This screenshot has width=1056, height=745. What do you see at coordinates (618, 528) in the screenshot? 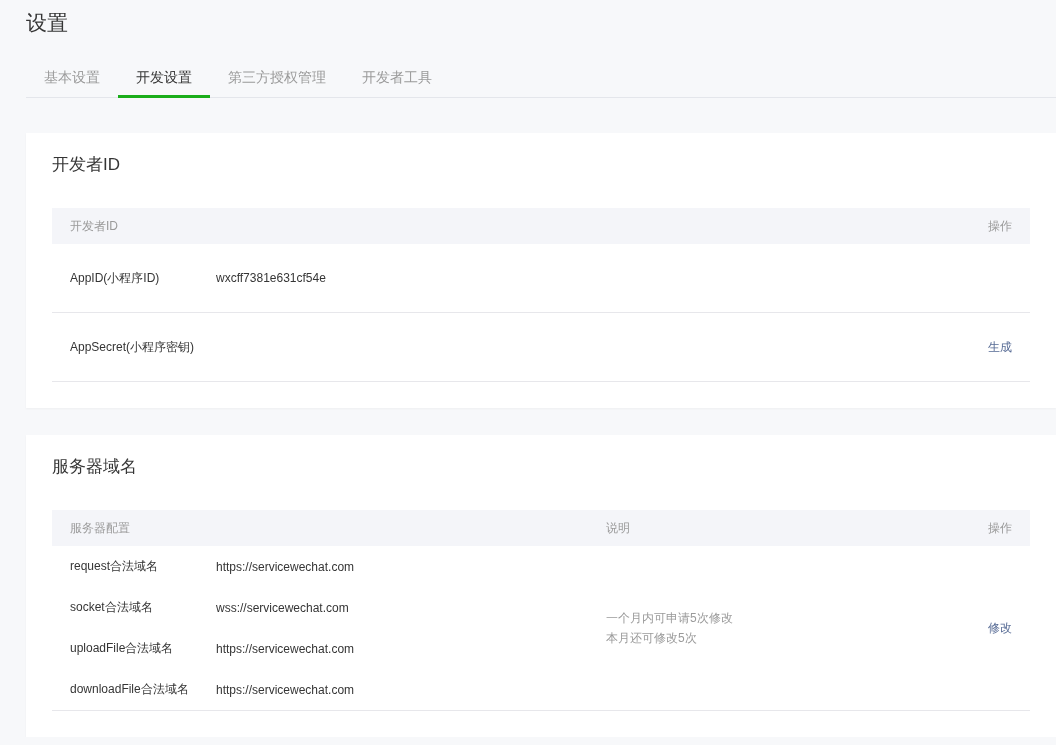
I see `column-header: 说明` at bounding box center [618, 528].